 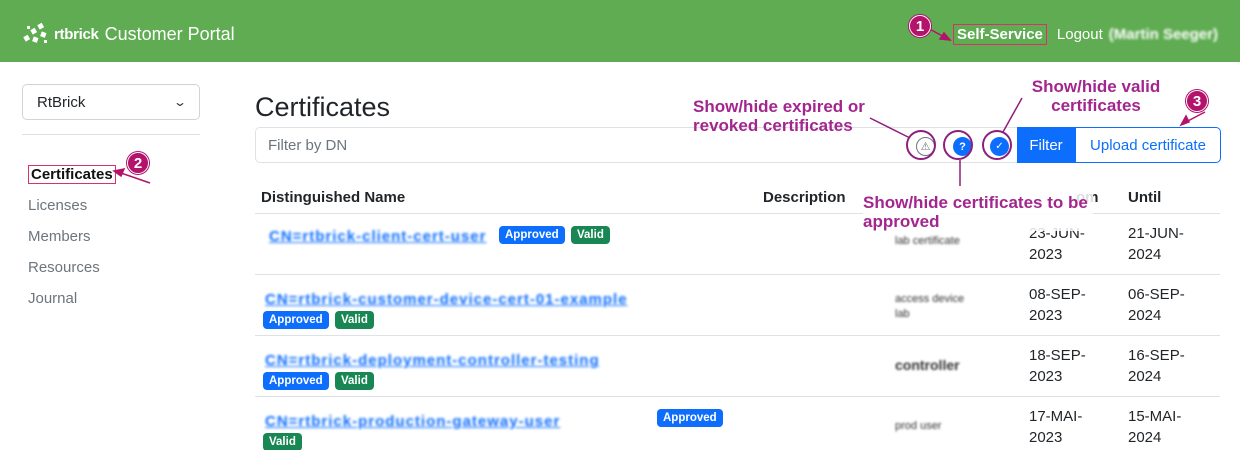 I want to click on column-header-until: Until, so click(x=1144, y=197).